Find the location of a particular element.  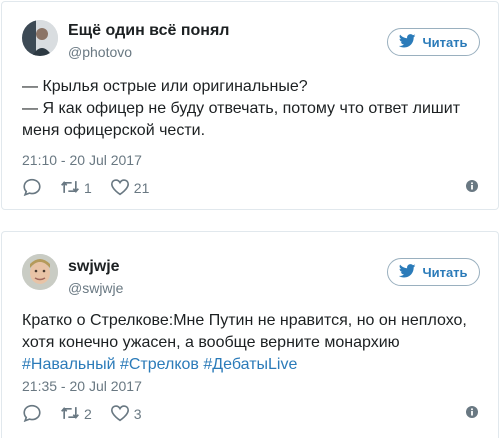

retweet-button: 2 is located at coordinates (76, 414).